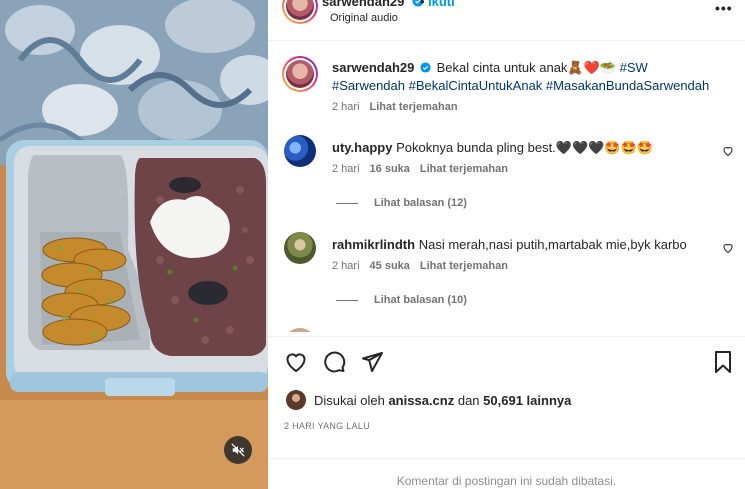  I want to click on post-header: sarwendah29 • Ikuti Original audio •••, so click(506, 19).